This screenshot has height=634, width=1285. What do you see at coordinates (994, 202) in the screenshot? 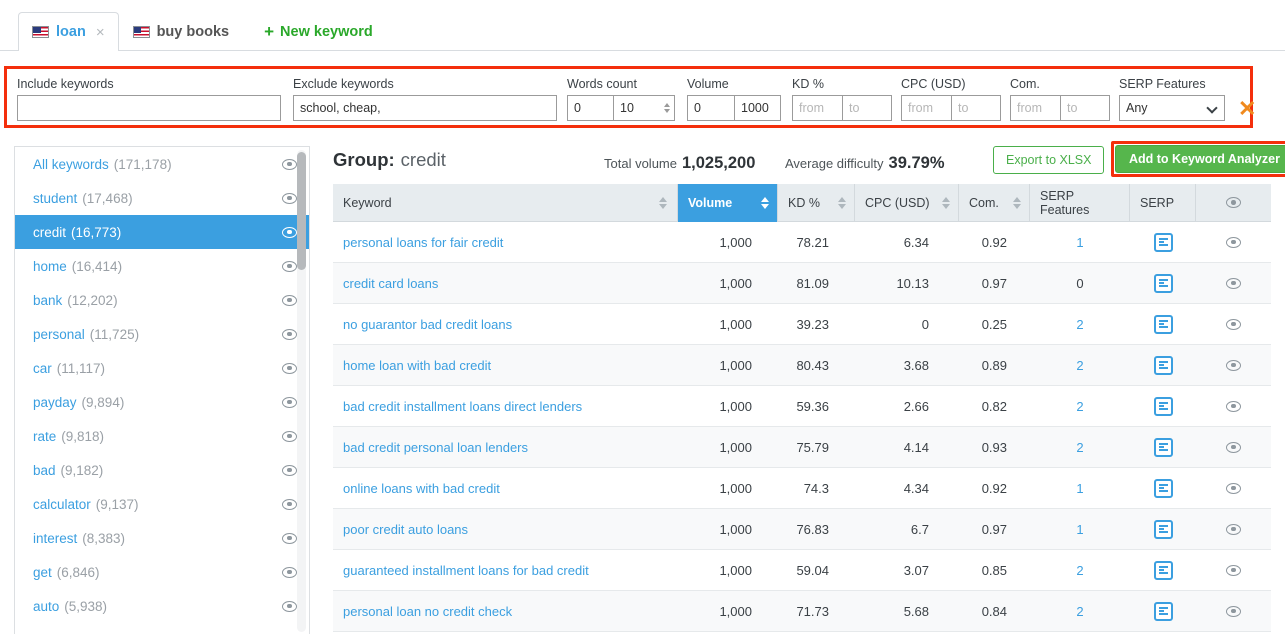
I see `column-header-com: Com.` at bounding box center [994, 202].